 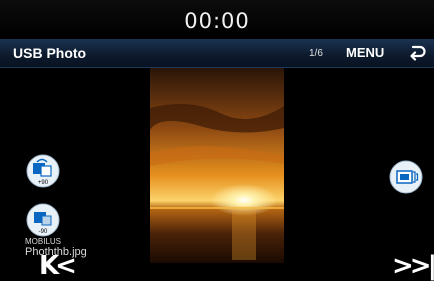 What do you see at coordinates (365, 52) in the screenshot?
I see `menu-button: MENU` at bounding box center [365, 52].